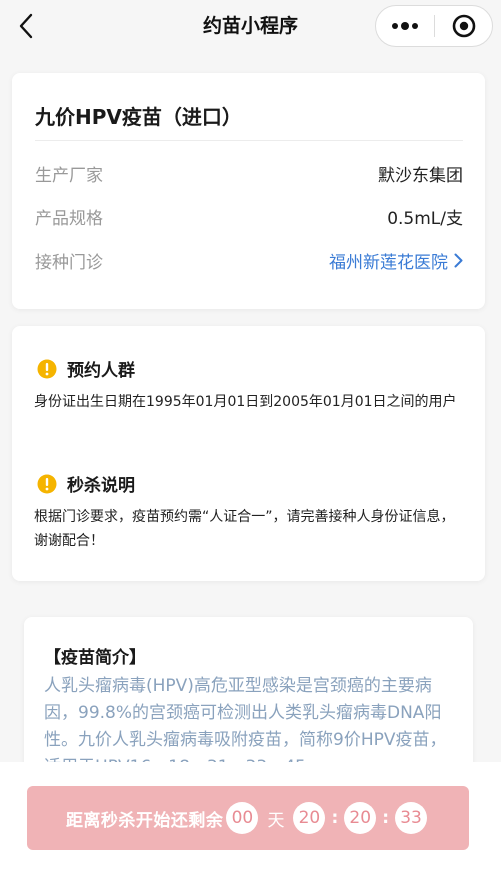  I want to click on spec-label: 产品规格, so click(69, 218).